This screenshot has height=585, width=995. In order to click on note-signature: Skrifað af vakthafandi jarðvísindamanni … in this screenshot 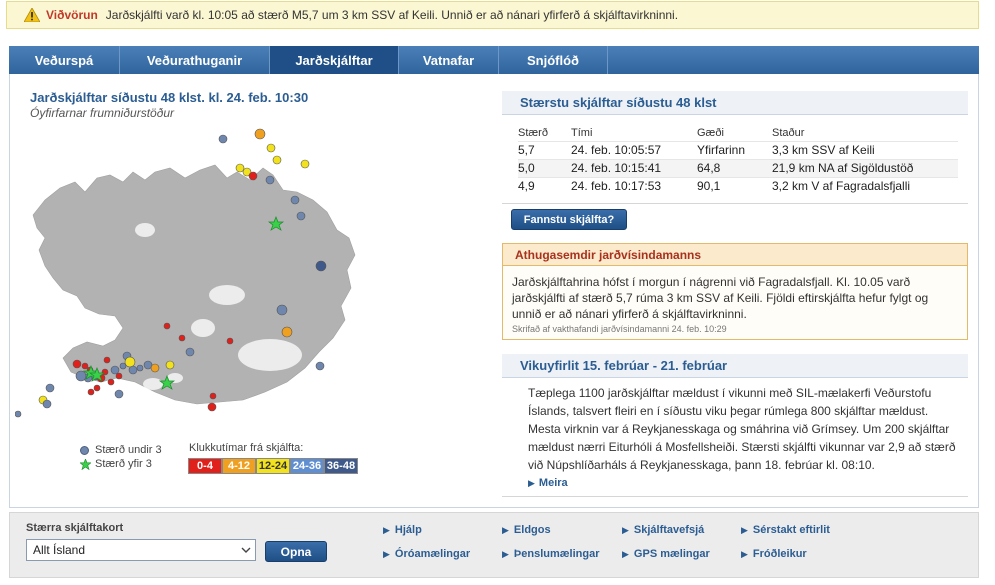, I will do `click(619, 329)`.